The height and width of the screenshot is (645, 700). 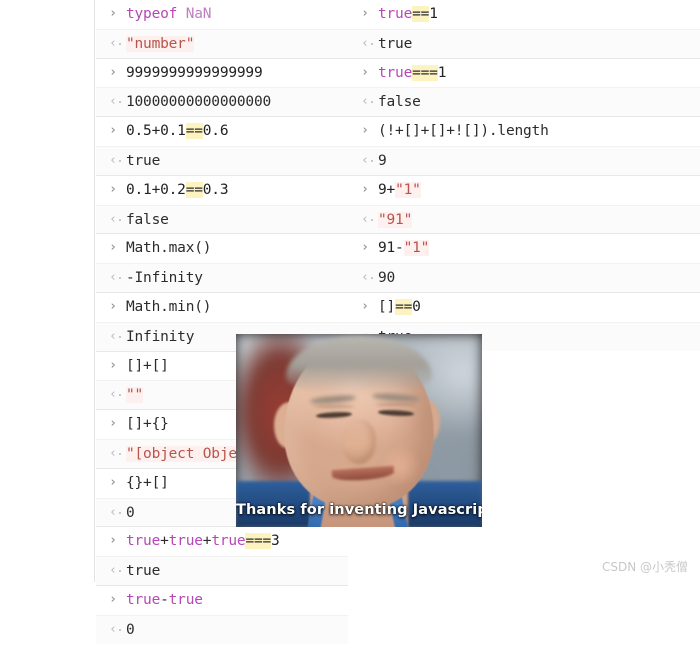 I want to click on console-log-group: › (!+[]+[]+![]).length ‹ 9, so click(x=524, y=146).